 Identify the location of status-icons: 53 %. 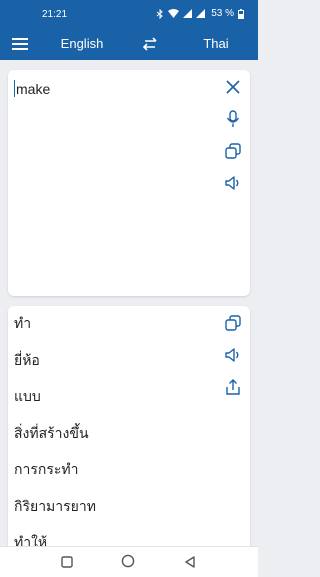
(200, 13).